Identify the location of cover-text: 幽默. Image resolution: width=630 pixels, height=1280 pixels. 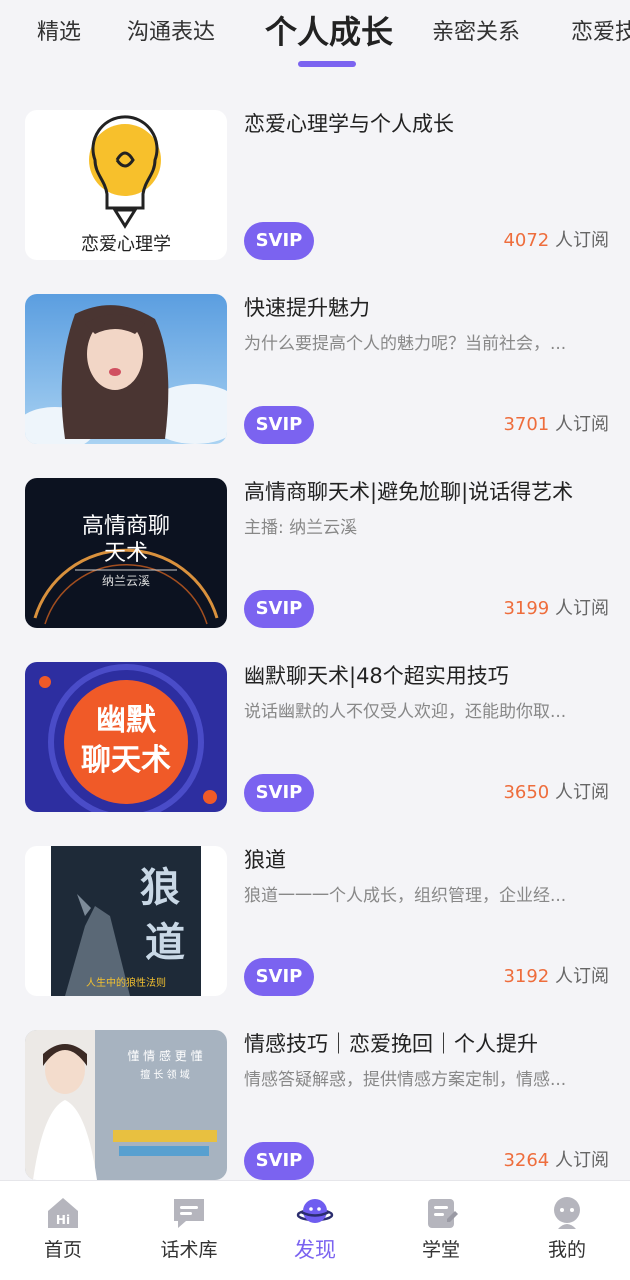
(126, 720).